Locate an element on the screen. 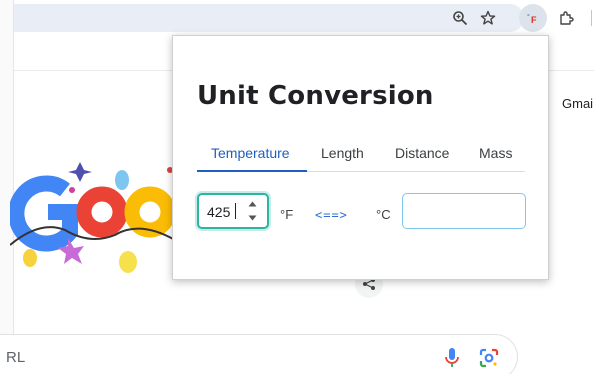  lens-icon is located at coordinates (489, 358).